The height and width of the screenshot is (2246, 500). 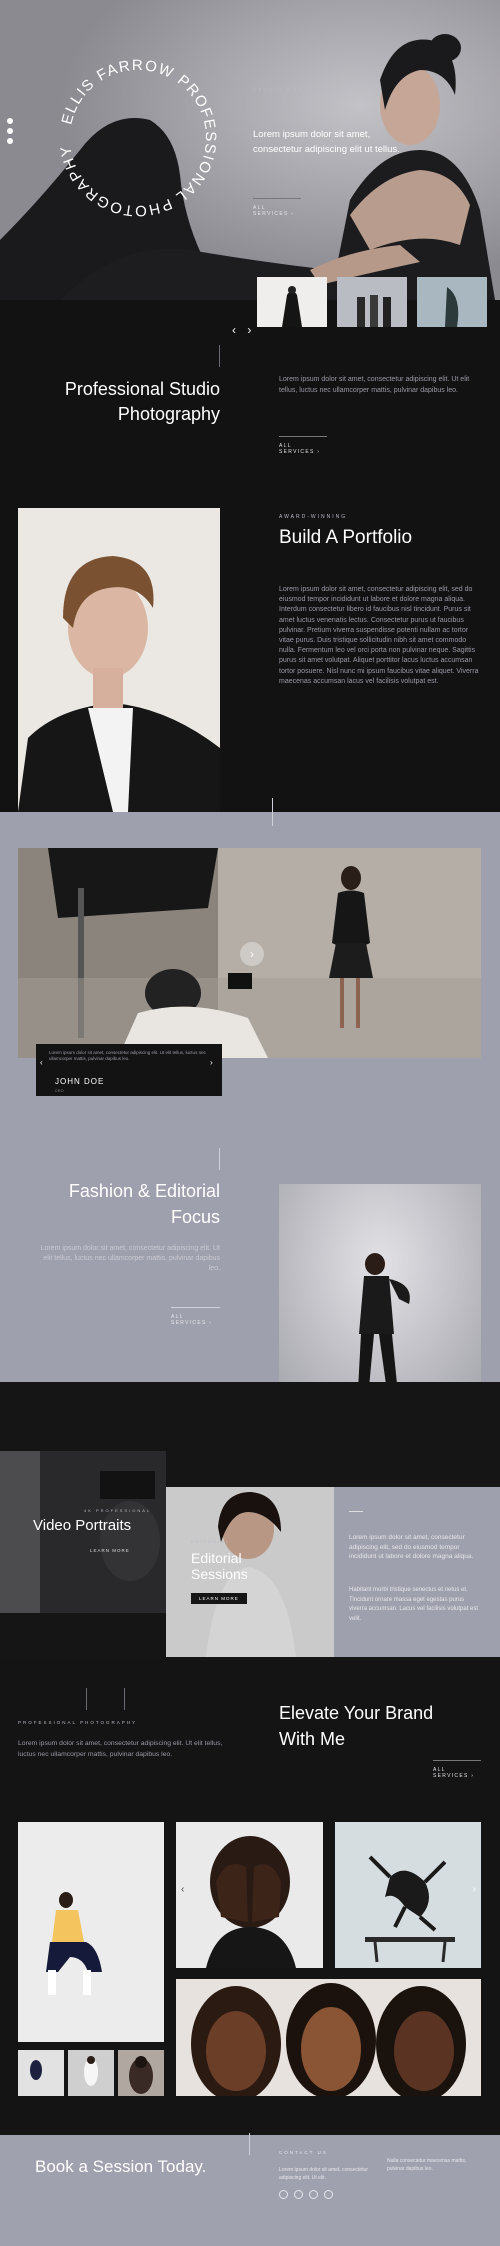 I want to click on editorial-title-line2: Sessions, so click(x=219, y=1574).